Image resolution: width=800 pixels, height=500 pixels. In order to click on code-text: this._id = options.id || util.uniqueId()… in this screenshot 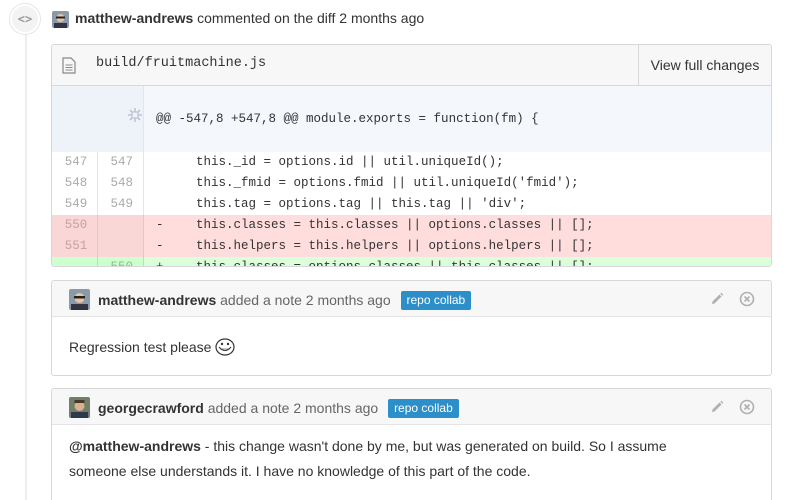, I will do `click(335, 162)`.